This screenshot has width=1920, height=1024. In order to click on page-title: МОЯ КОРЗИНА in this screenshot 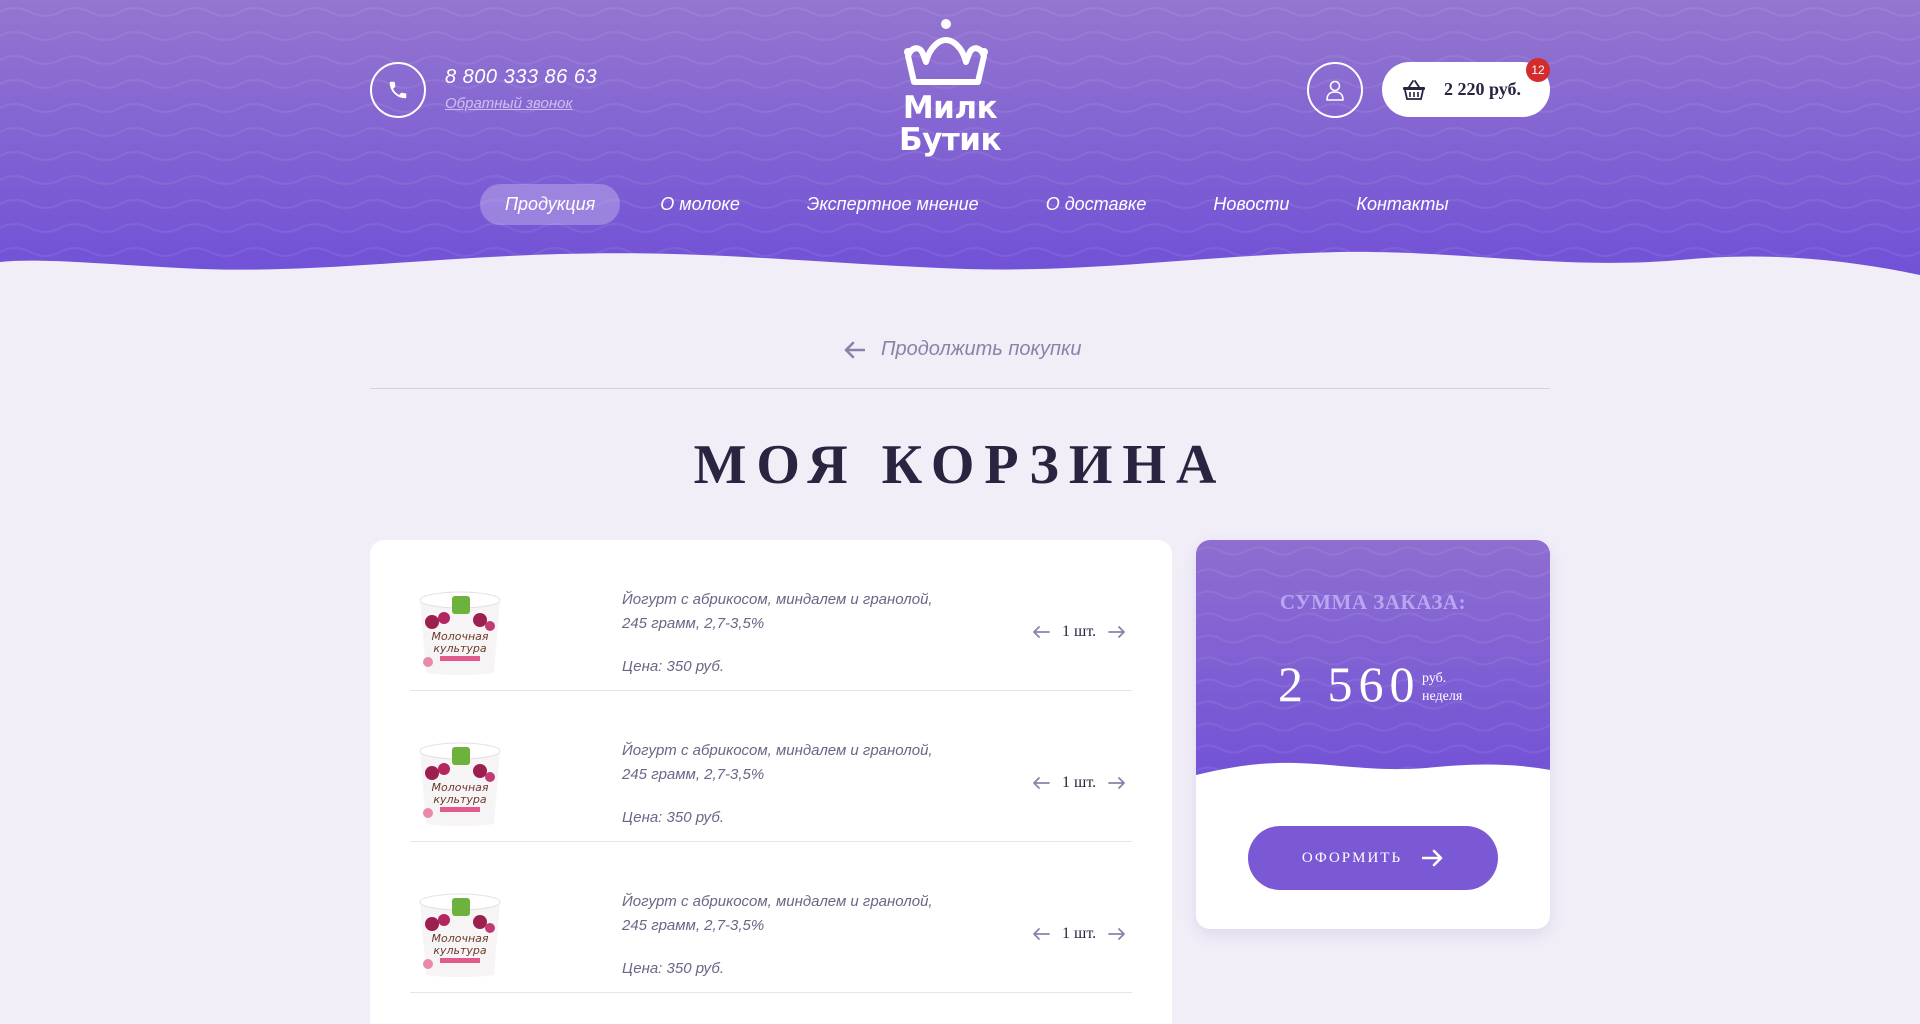, I will do `click(960, 465)`.